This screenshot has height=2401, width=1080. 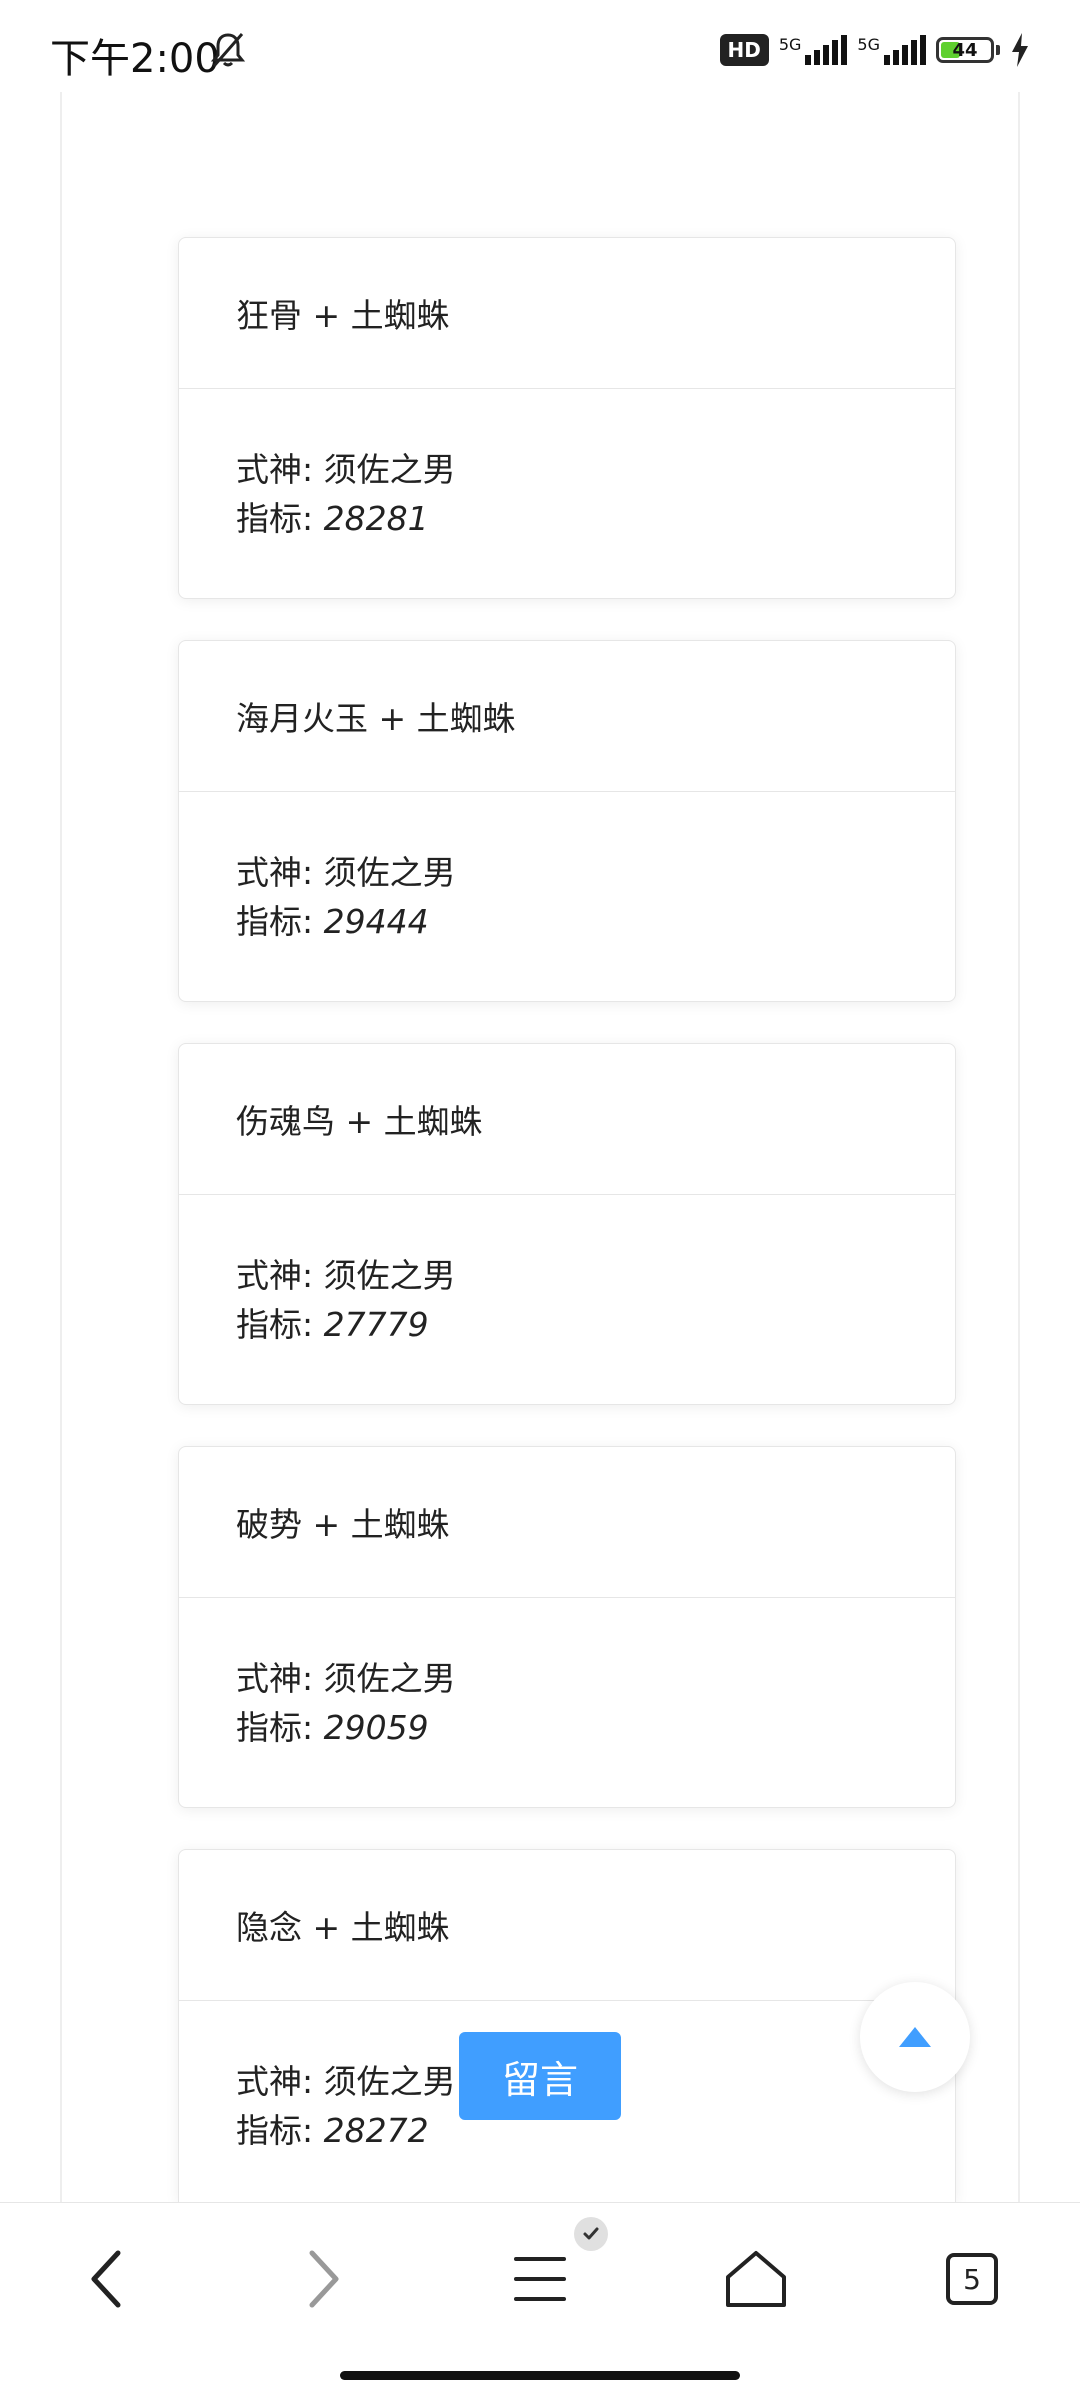 I want to click on card-title: 伤魂鸟 + 土蜘蛛, so click(x=567, y=1119).